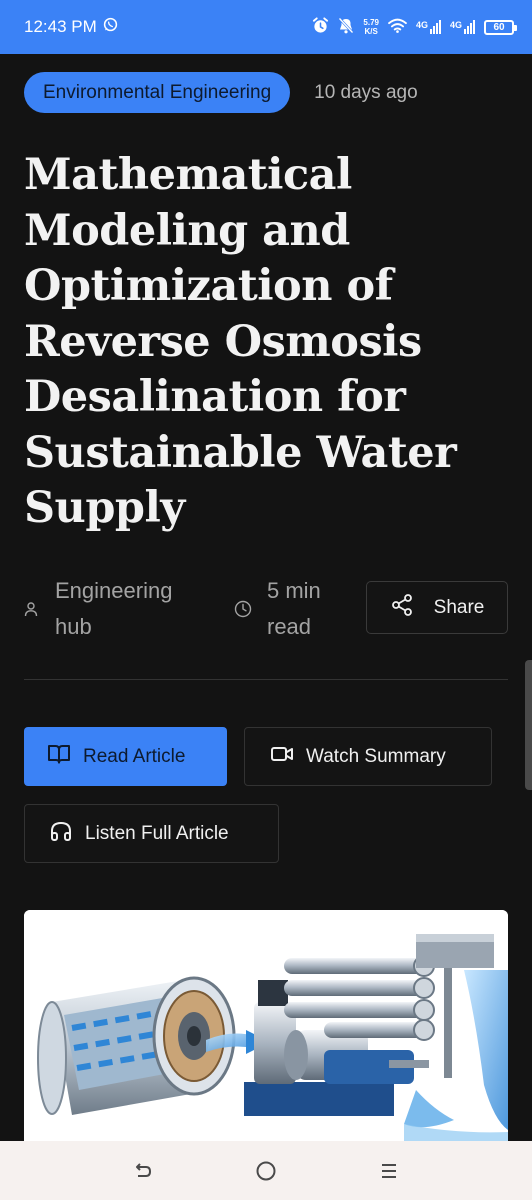  I want to click on alarm-icon, so click(320, 27).